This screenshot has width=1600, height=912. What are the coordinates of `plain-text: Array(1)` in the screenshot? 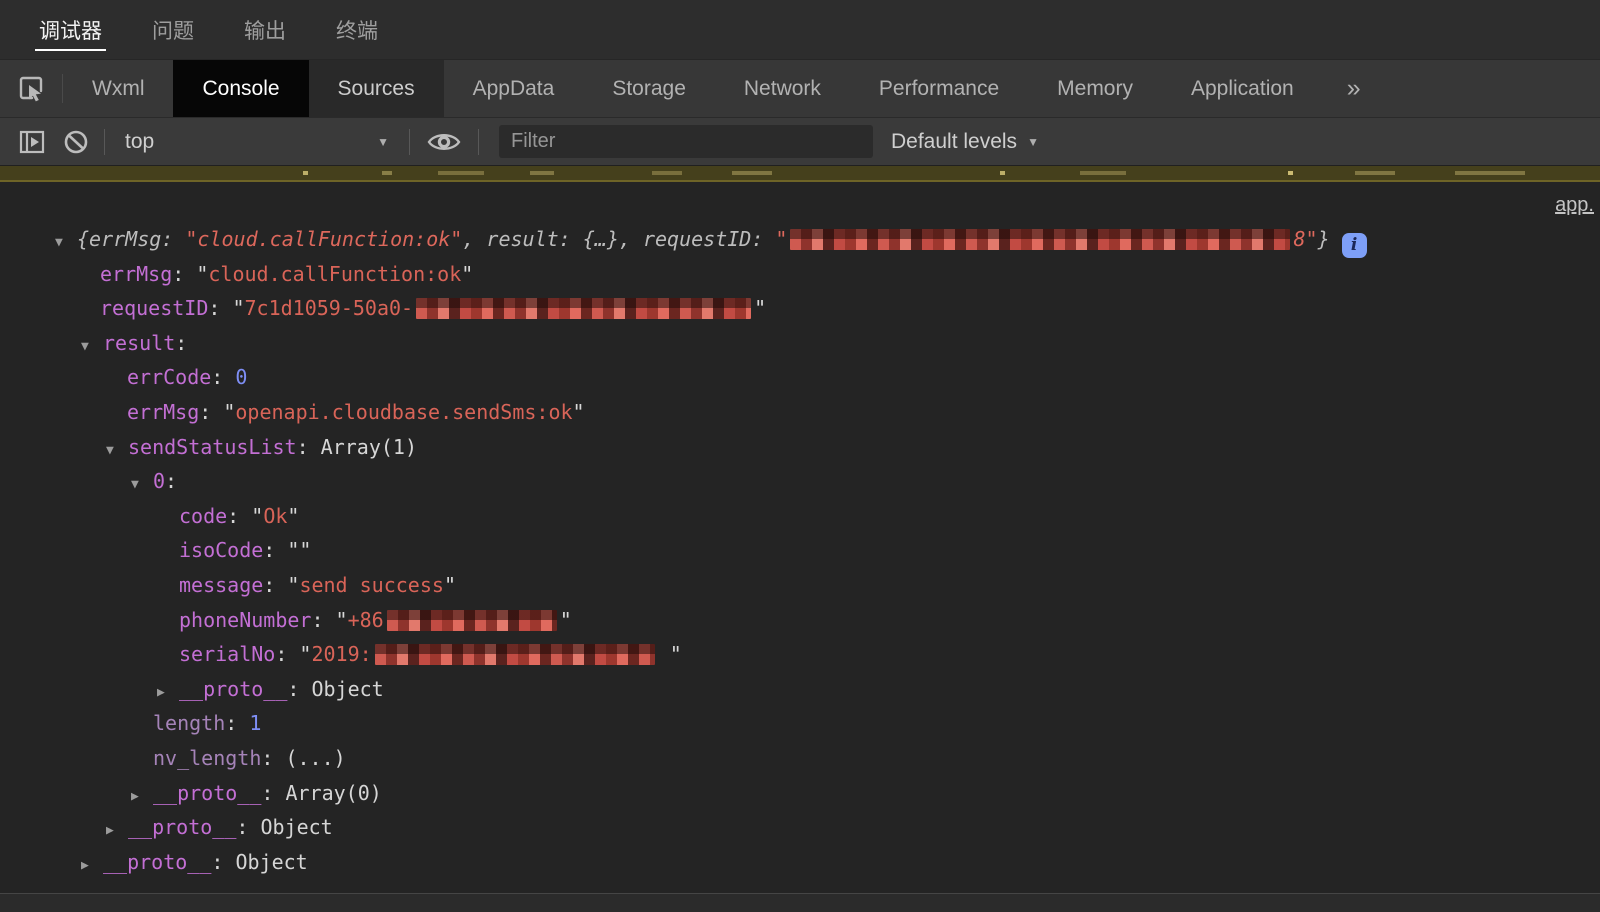 It's located at (368, 446).